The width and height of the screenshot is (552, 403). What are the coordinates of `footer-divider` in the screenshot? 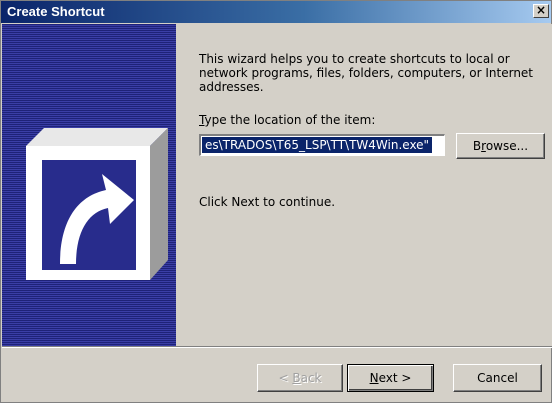 It's located at (277, 347).